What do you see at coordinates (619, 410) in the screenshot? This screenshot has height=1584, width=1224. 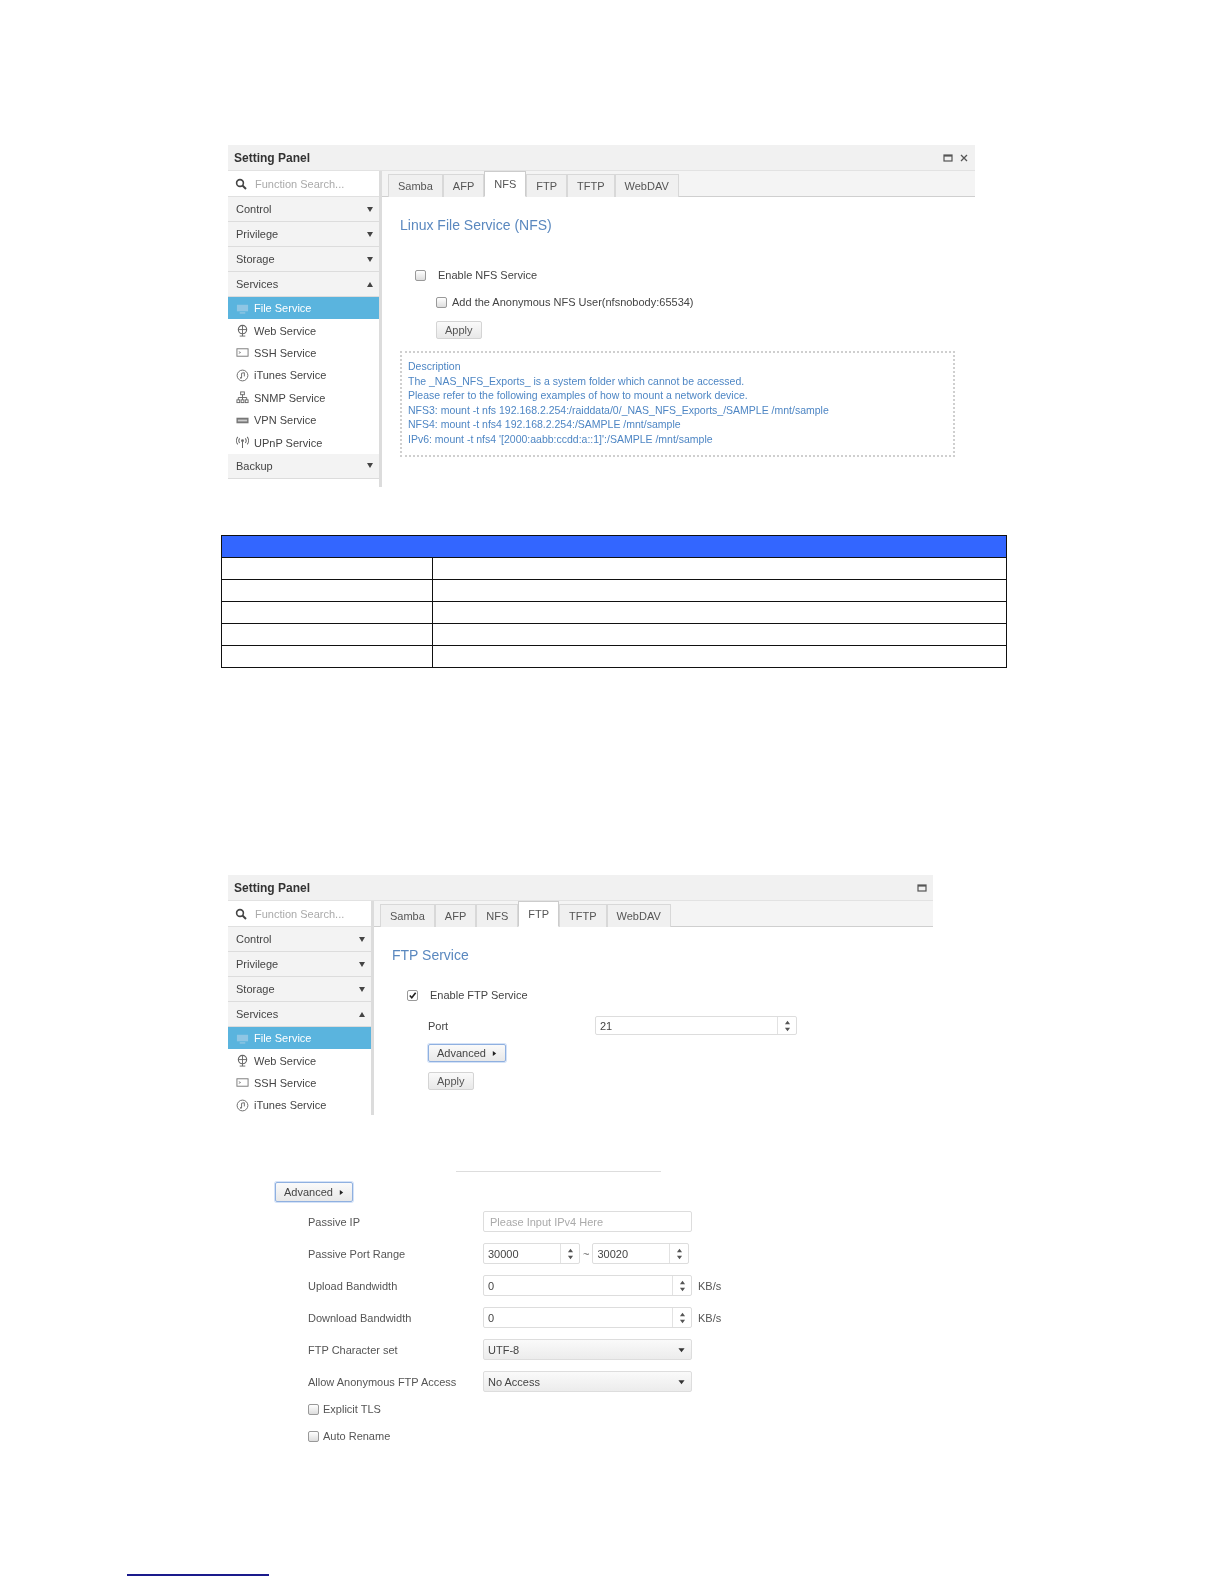 I see `description-text: NFS3: mount -t nfs 192.168.2.254:/raiddata/0/_NAS_NFS_Exports_/SAMPLE /mnt/sample` at bounding box center [619, 410].